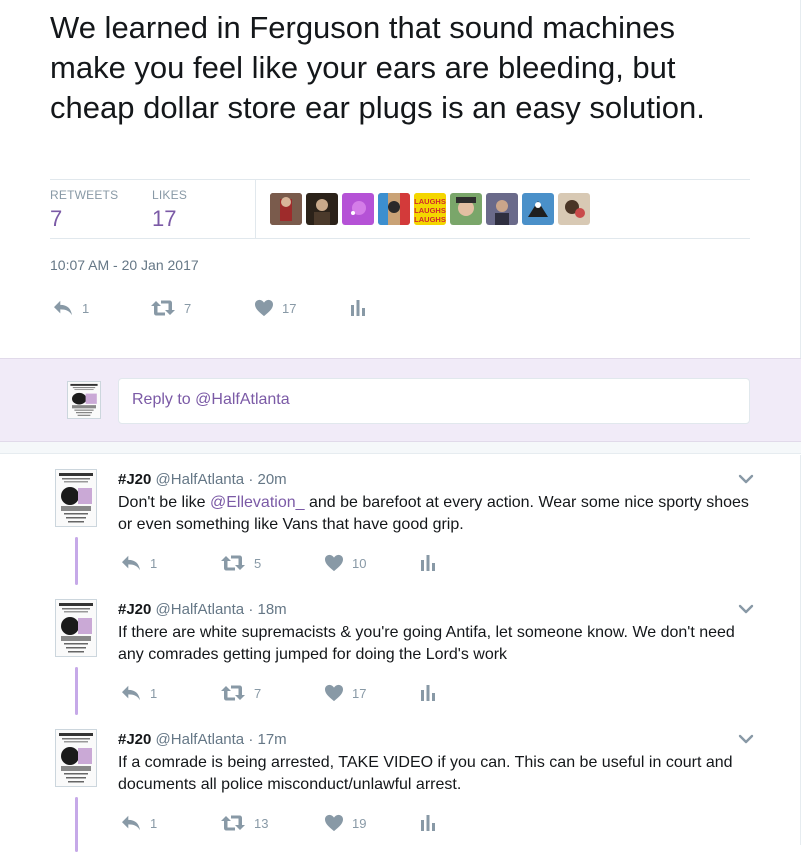 Image resolution: width=801 pixels, height=852 pixels. I want to click on likes-stat: LIKES 17, so click(169, 210).